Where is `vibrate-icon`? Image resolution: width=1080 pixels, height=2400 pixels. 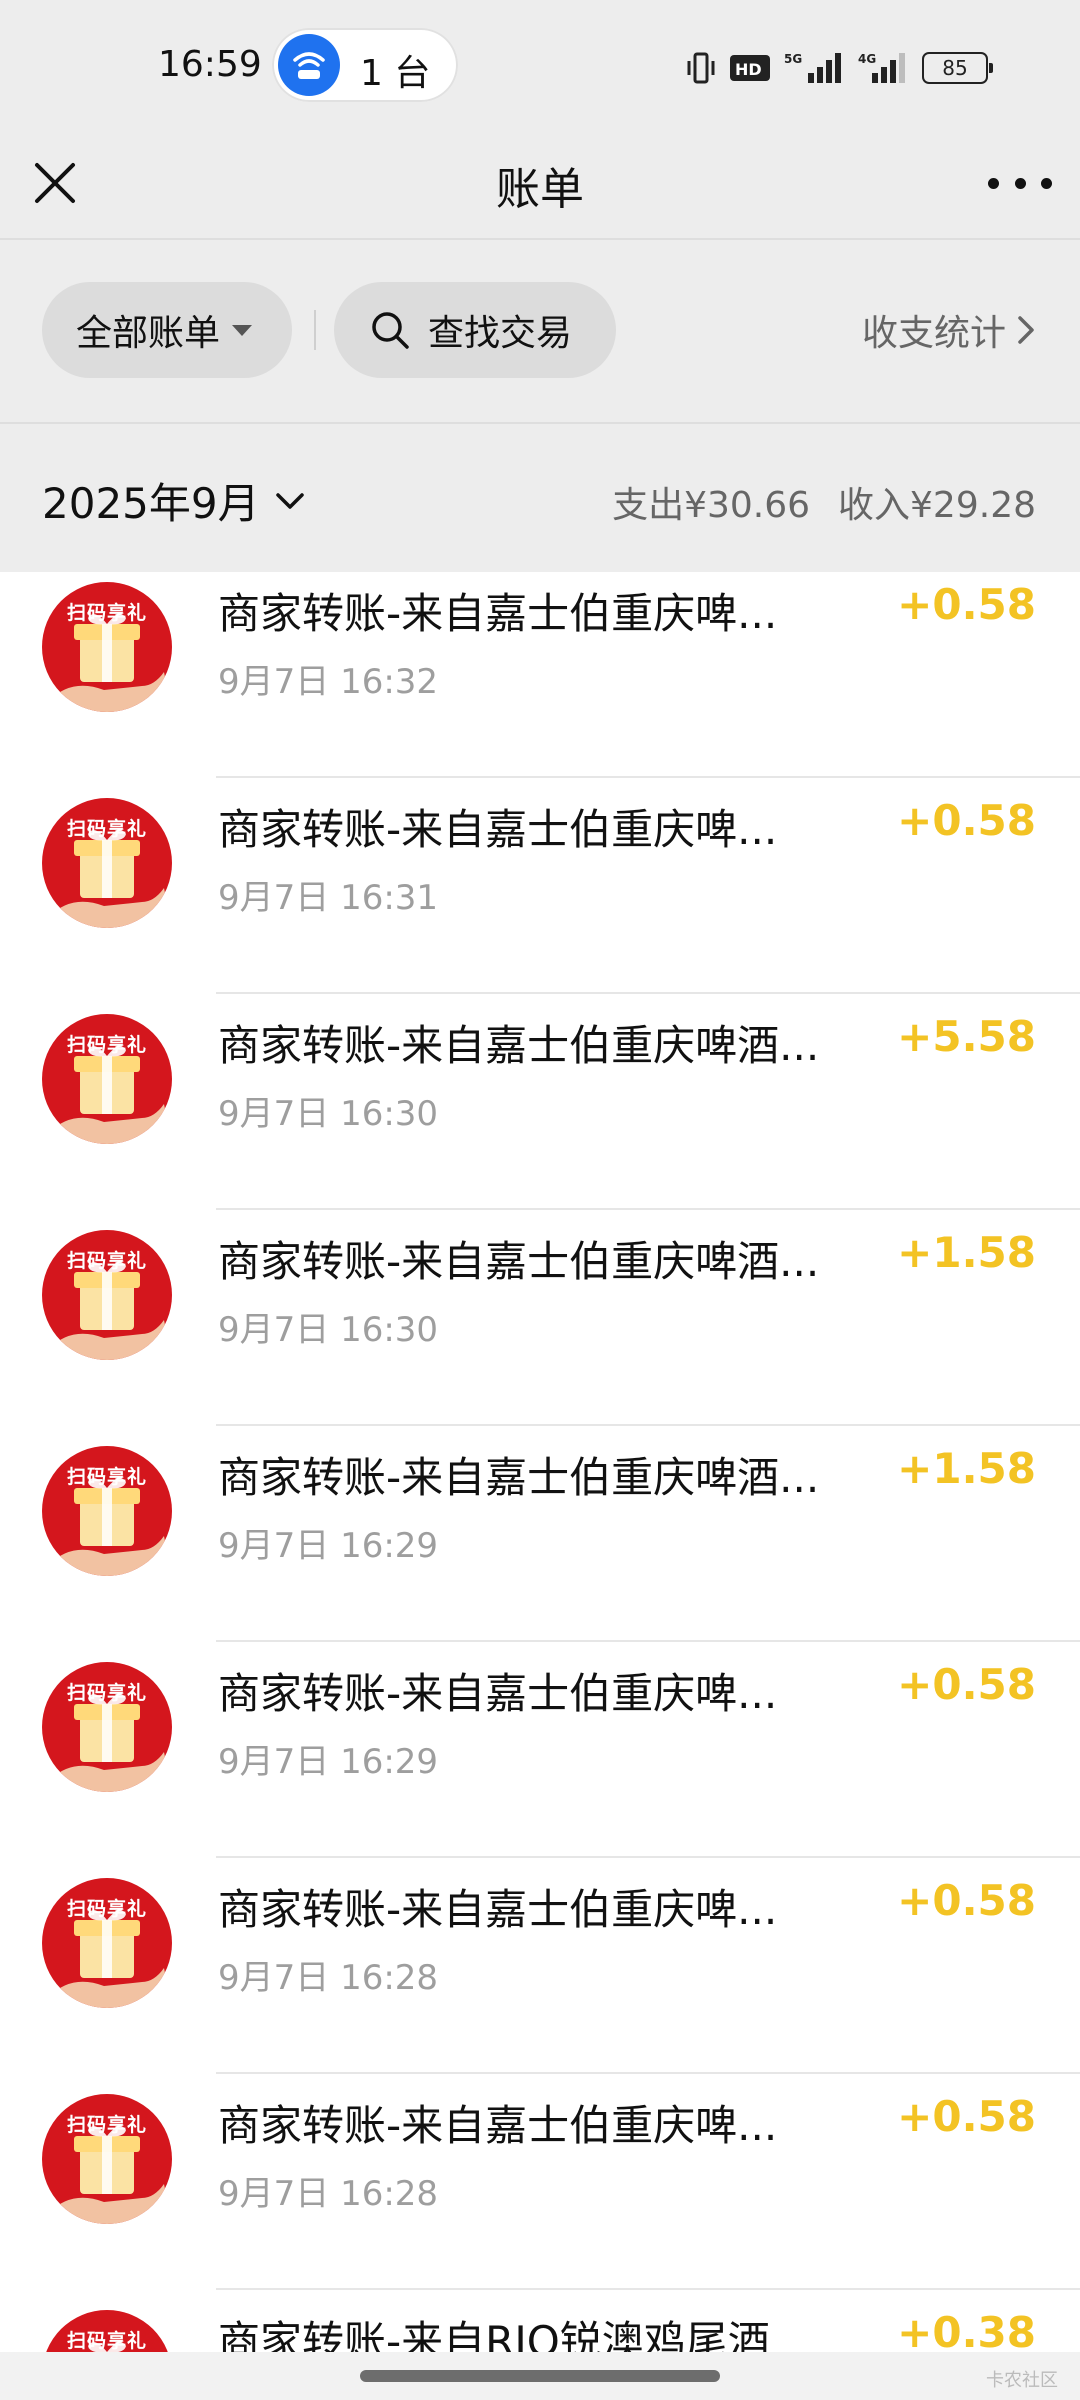
vibrate-icon is located at coordinates (701, 68).